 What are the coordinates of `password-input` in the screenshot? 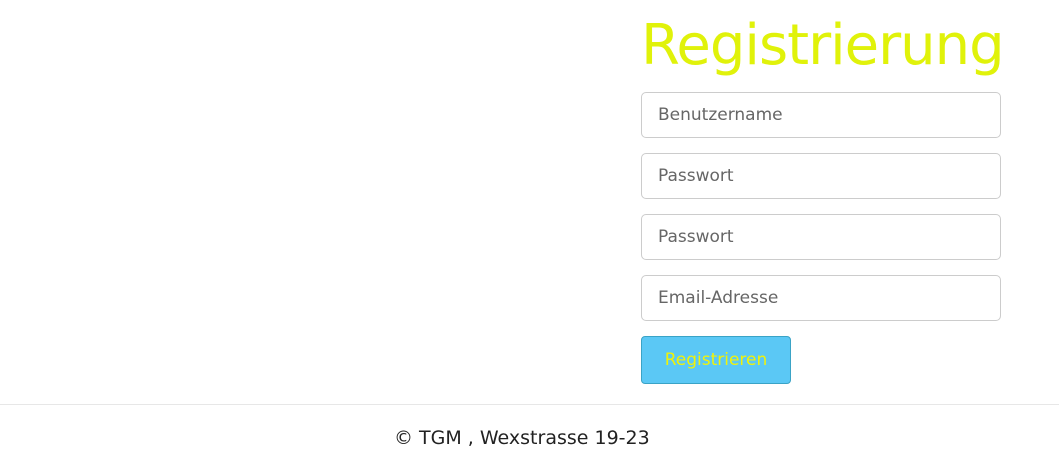 It's located at (821, 176).